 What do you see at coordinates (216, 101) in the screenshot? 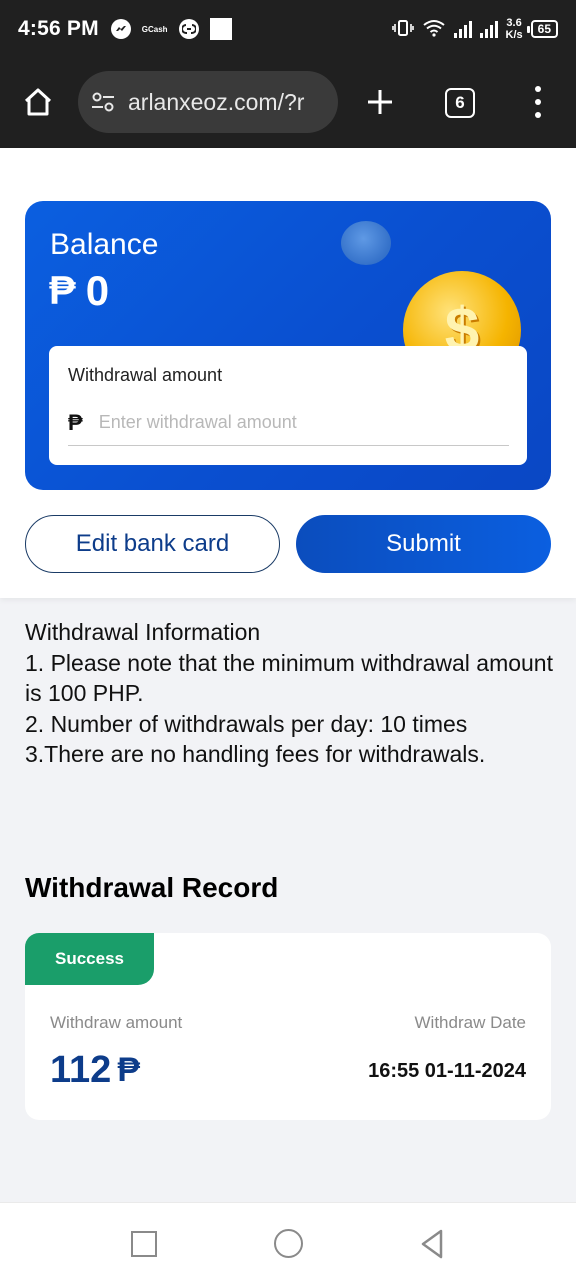
I see `url-text: arlanxeoz.com/?r` at bounding box center [216, 101].